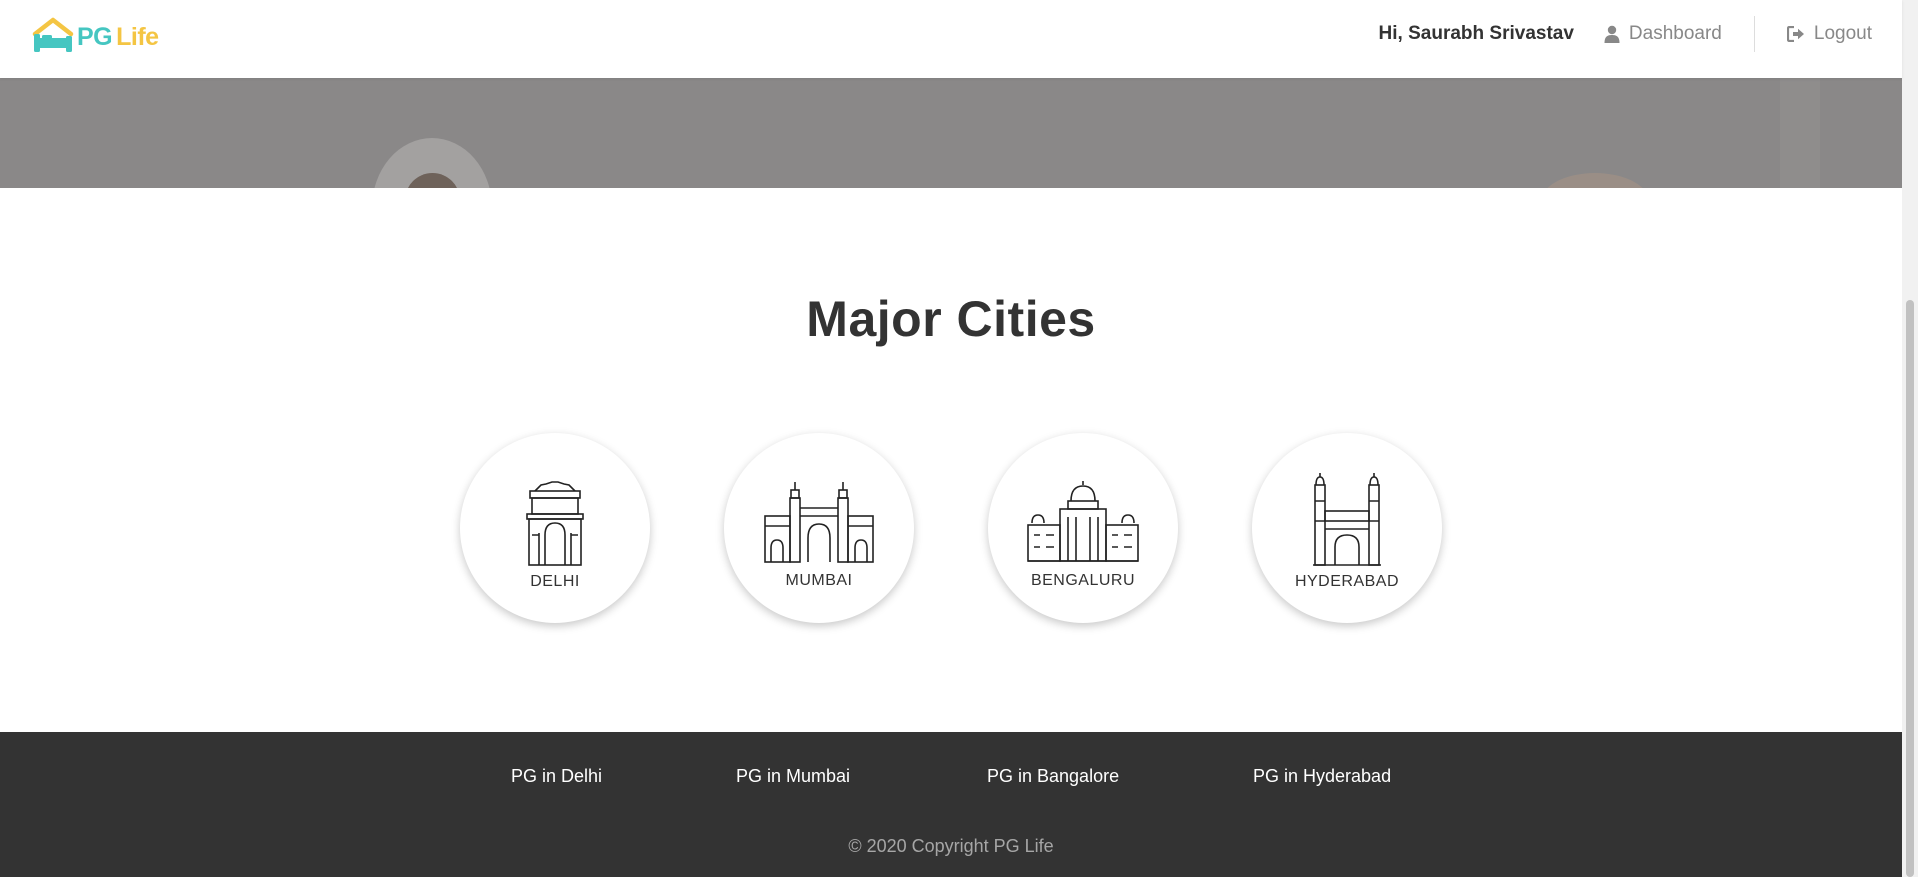 Image resolution: width=1918 pixels, height=877 pixels. Describe the element at coordinates (1347, 519) in the screenshot. I see `charminar-icon` at that location.